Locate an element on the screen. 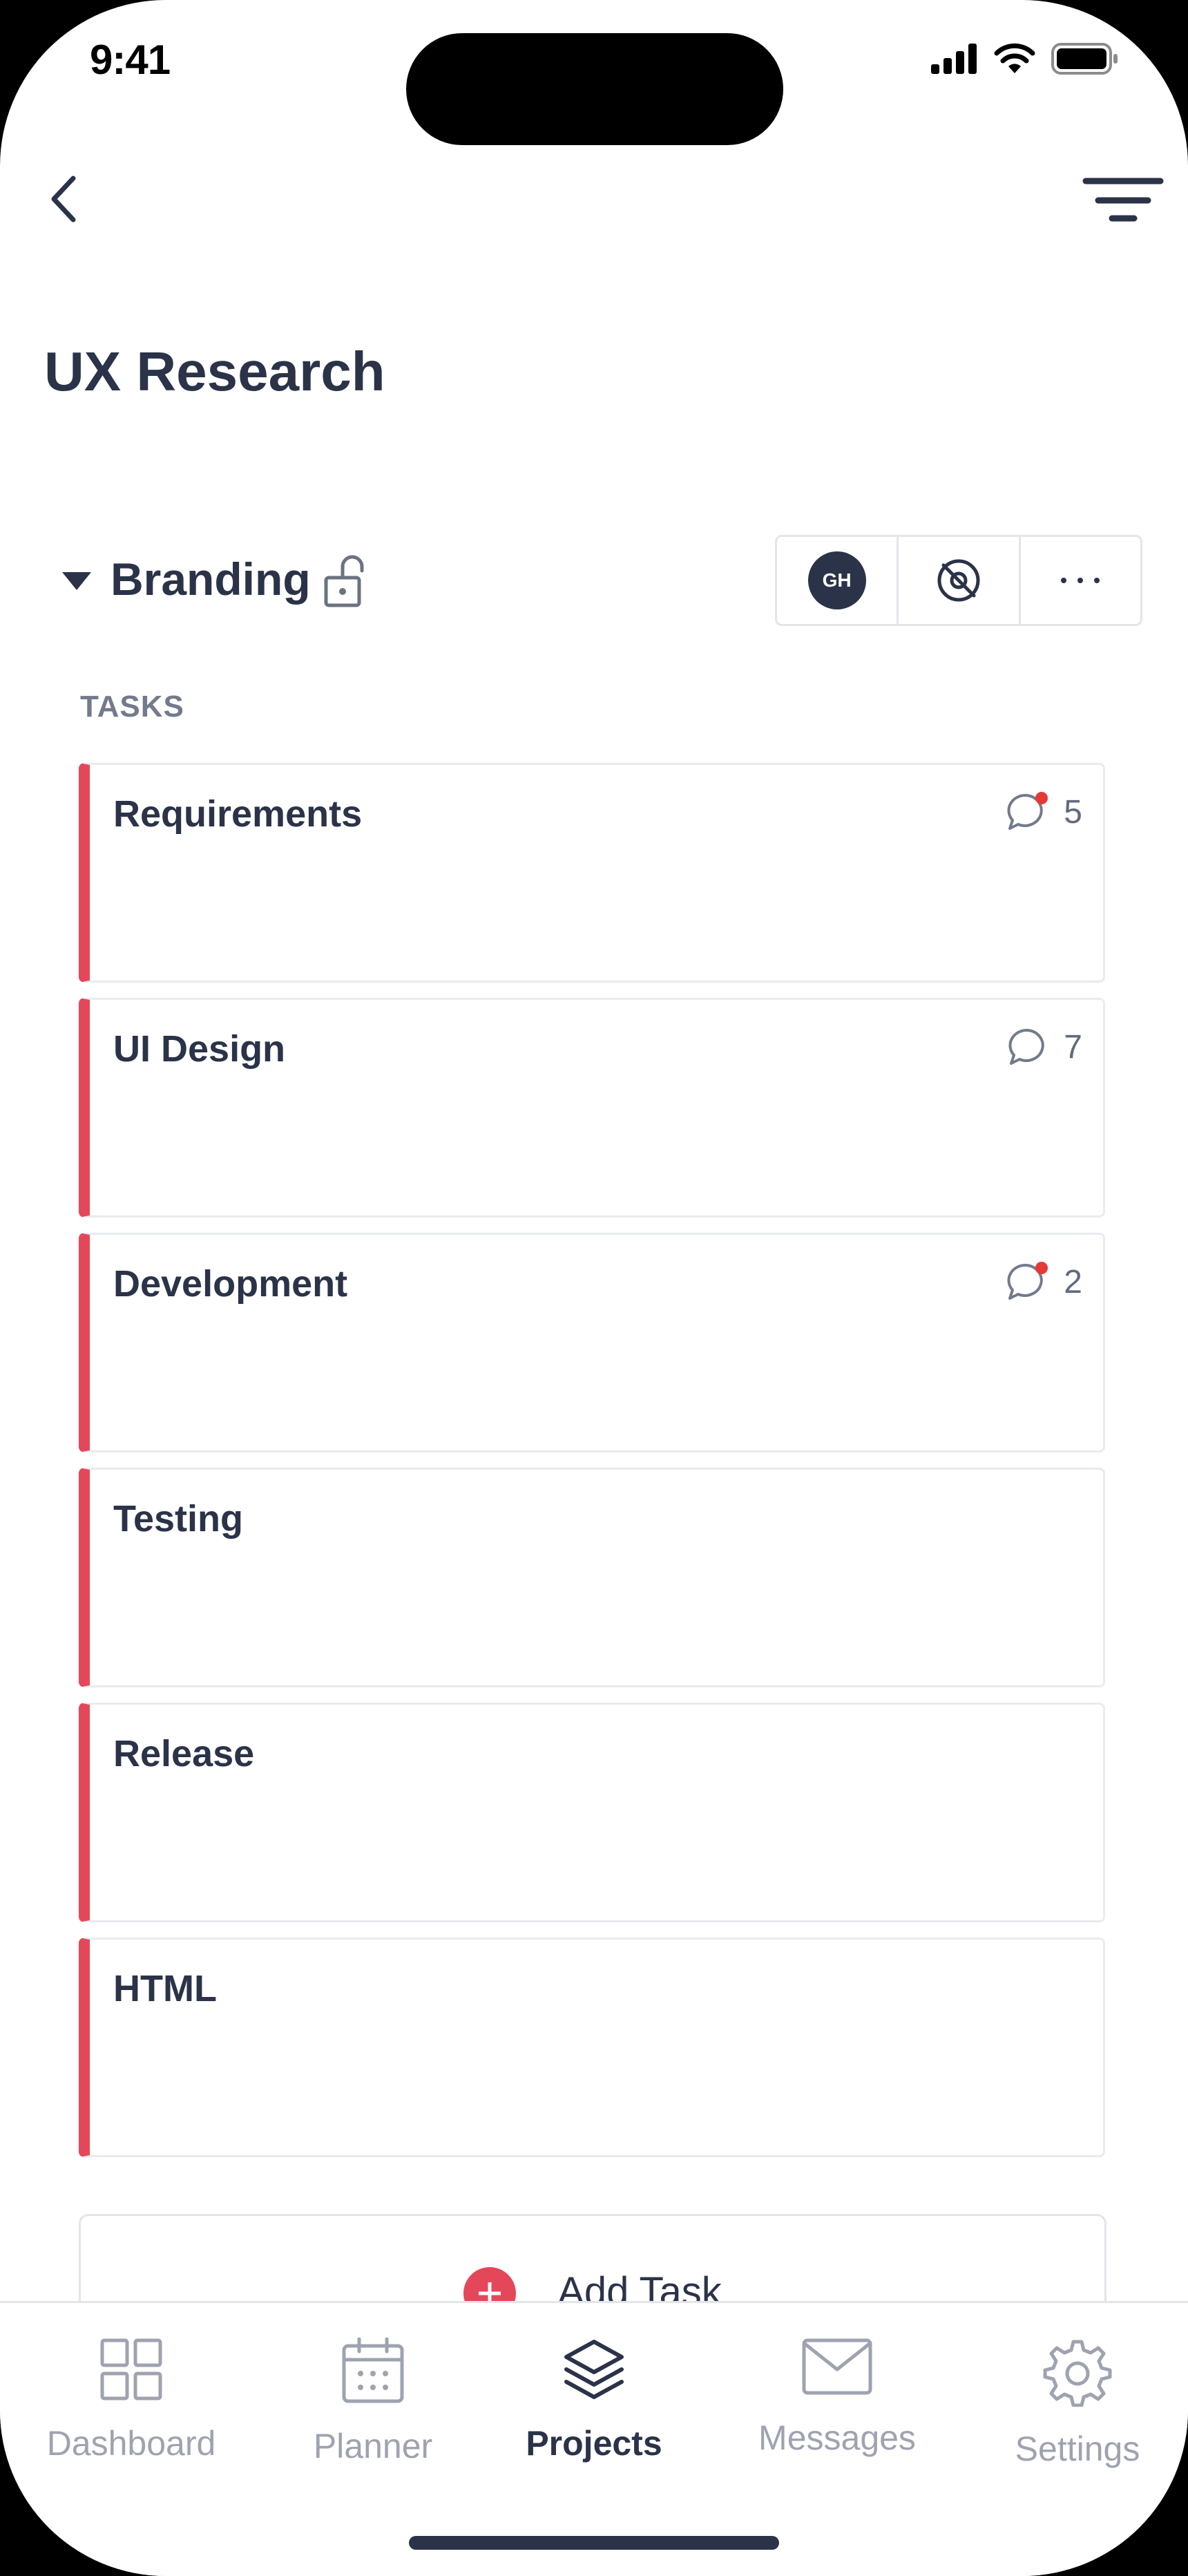 The image size is (1188, 2576). assignee-button: GH is located at coordinates (838, 580).